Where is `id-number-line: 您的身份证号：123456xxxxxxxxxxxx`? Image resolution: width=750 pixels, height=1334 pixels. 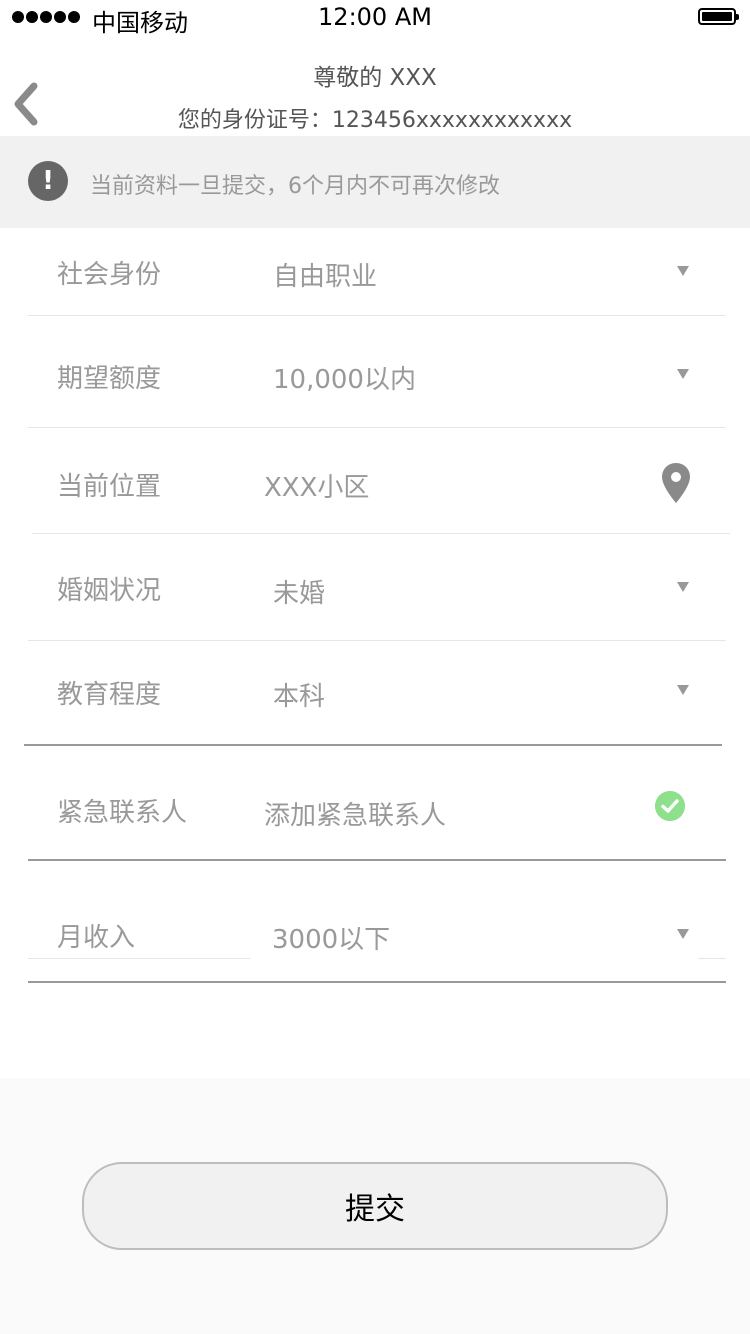 id-number-line: 您的身份证号：123456xxxxxxxxxxxx is located at coordinates (375, 120).